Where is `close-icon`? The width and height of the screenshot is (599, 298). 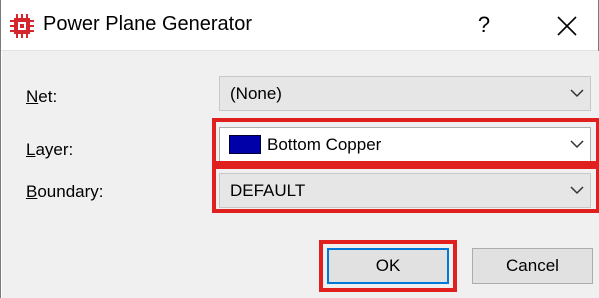
close-icon is located at coordinates (567, 26).